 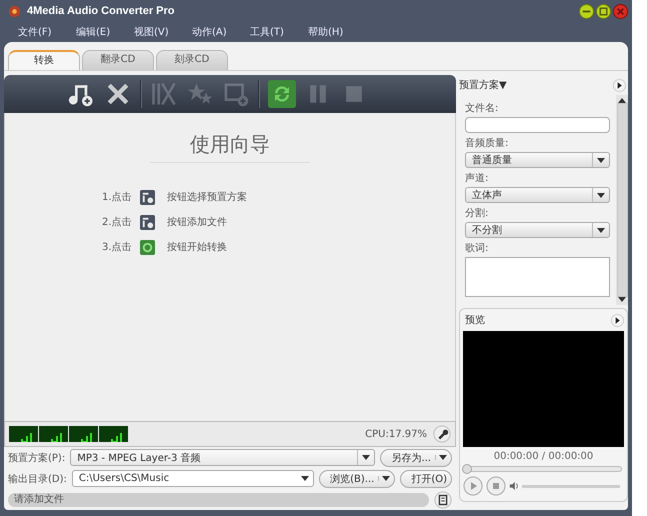 I want to click on step-text: 按钮添加文件, so click(x=197, y=222).